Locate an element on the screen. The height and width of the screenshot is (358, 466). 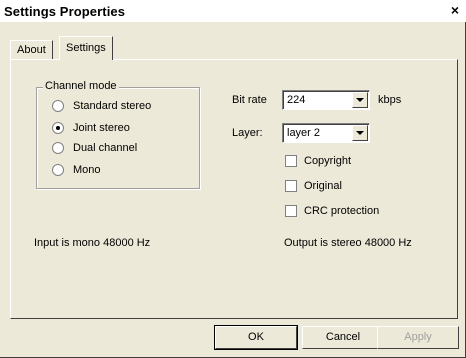
checkbox-copyright: Copyright is located at coordinates (318, 161).